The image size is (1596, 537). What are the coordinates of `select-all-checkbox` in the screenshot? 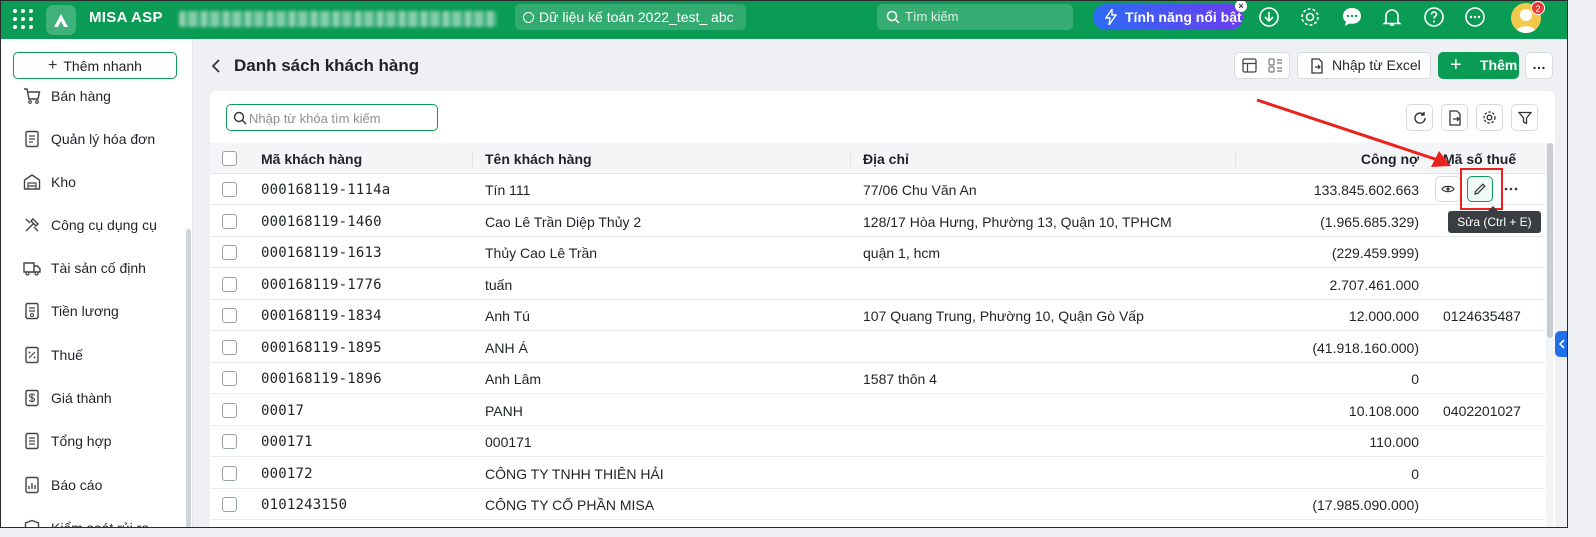 It's located at (229, 158).